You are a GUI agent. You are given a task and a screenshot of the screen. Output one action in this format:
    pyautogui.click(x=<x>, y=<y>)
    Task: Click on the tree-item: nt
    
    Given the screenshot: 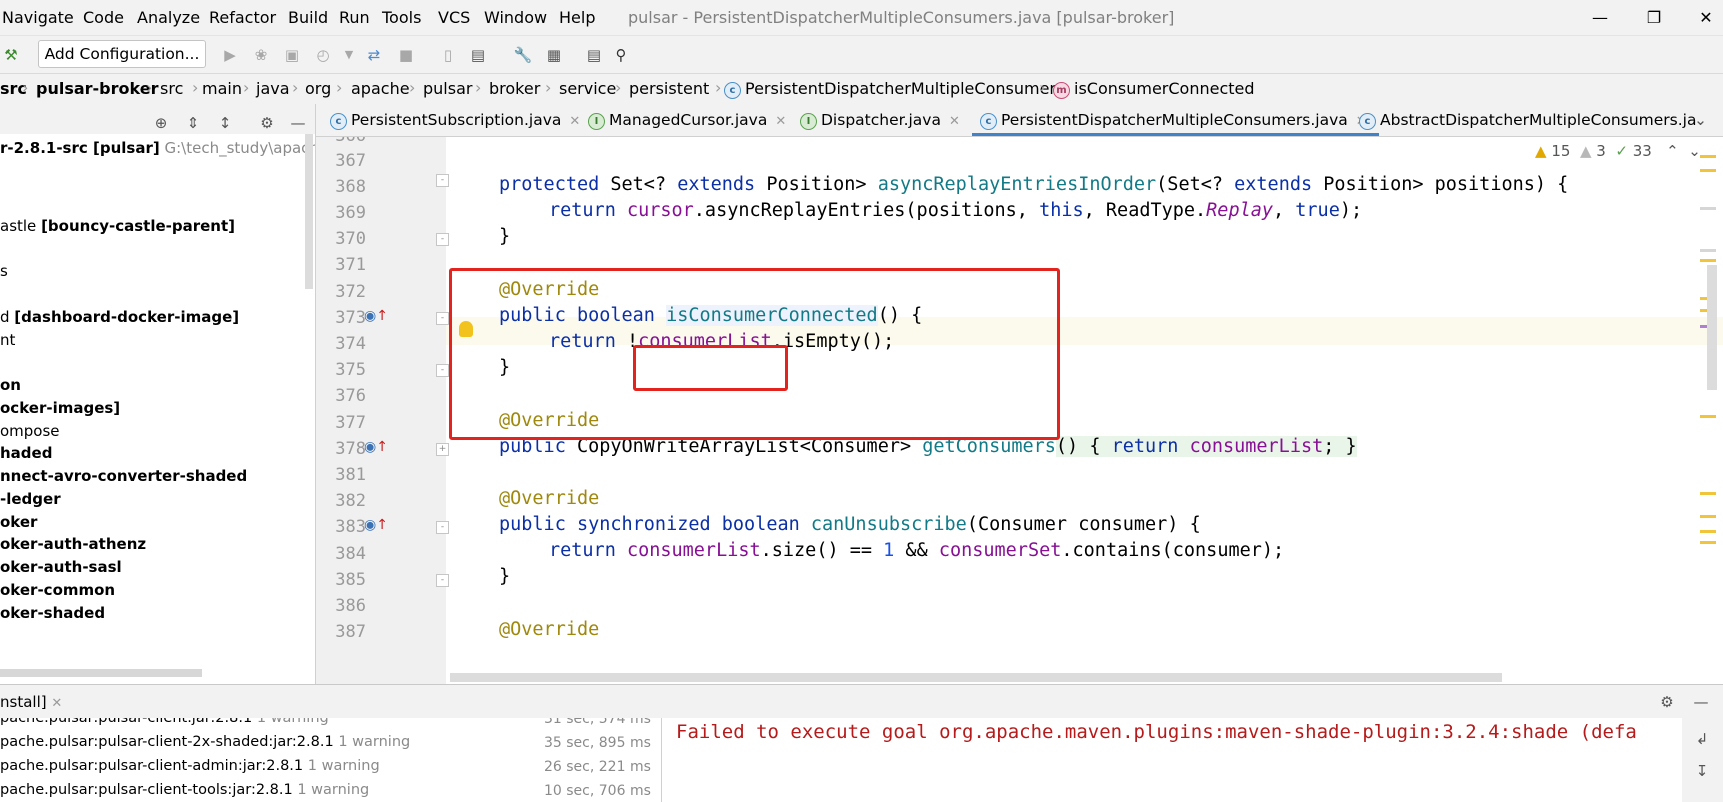 What is the action you would take?
    pyautogui.click(x=7, y=340)
    